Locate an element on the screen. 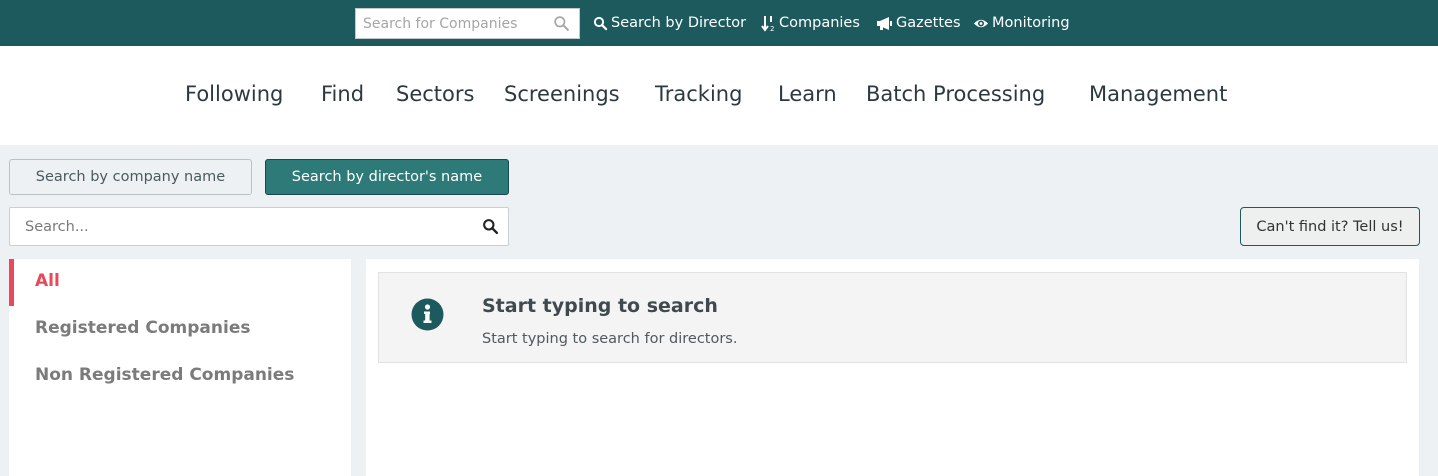 The height and width of the screenshot is (476, 1438). sort-icon: 2 is located at coordinates (767, 23).